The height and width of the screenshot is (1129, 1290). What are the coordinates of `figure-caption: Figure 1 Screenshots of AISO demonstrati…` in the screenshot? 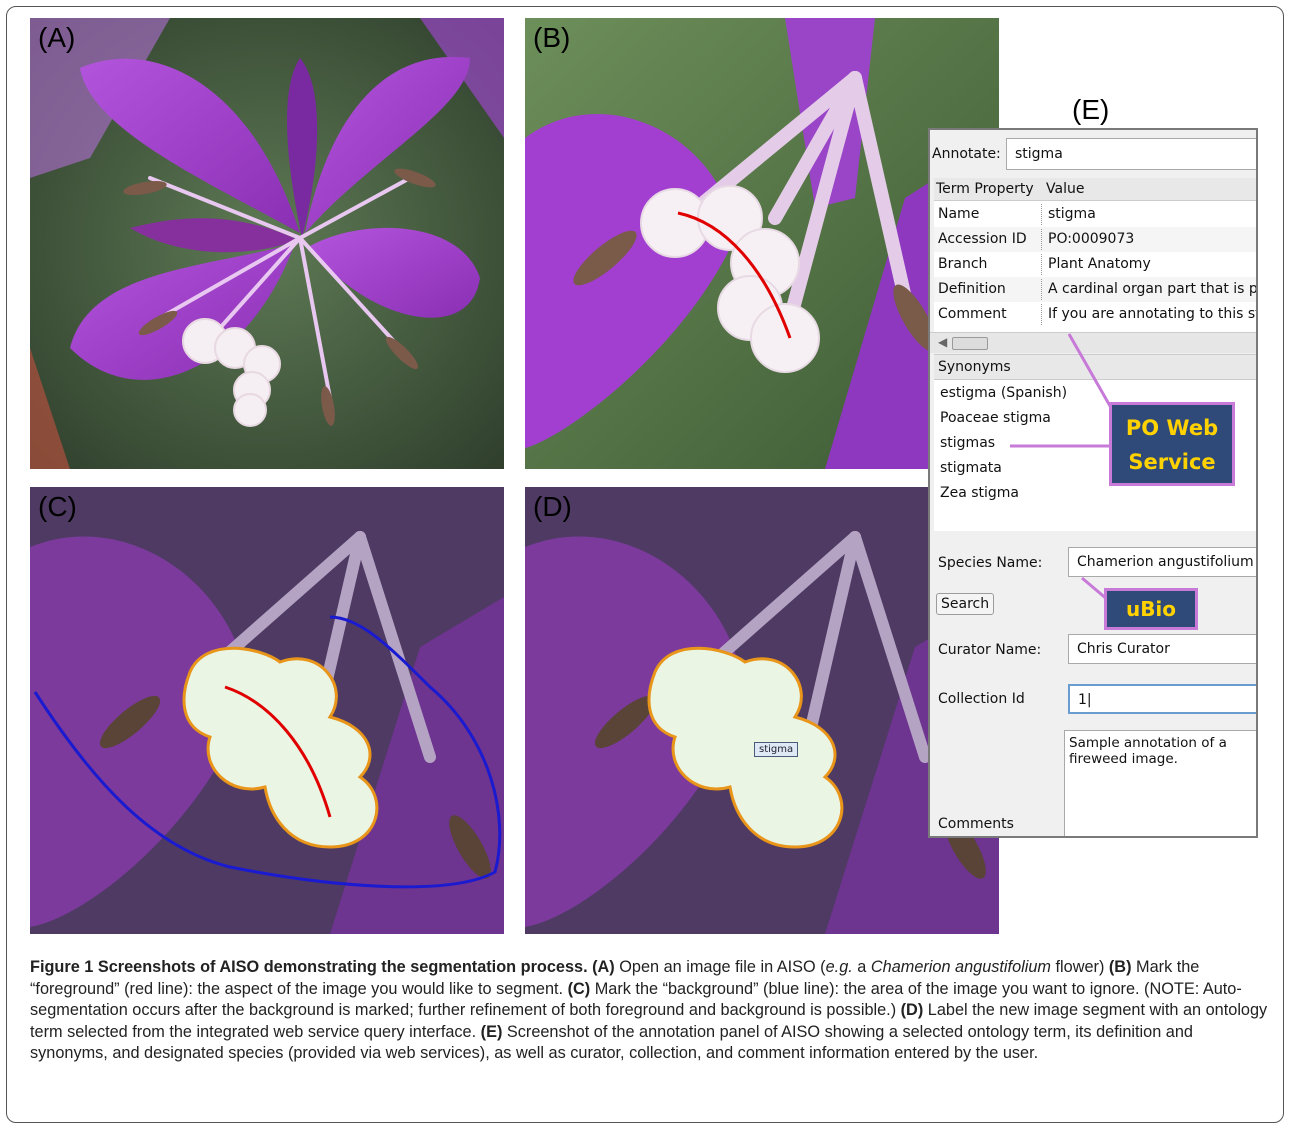 It's located at (649, 1010).